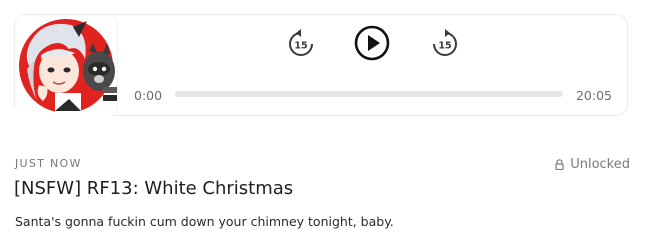 Image resolution: width=647 pixels, height=242 pixels. Describe the element at coordinates (66, 66) in the screenshot. I see `cover-art` at that location.